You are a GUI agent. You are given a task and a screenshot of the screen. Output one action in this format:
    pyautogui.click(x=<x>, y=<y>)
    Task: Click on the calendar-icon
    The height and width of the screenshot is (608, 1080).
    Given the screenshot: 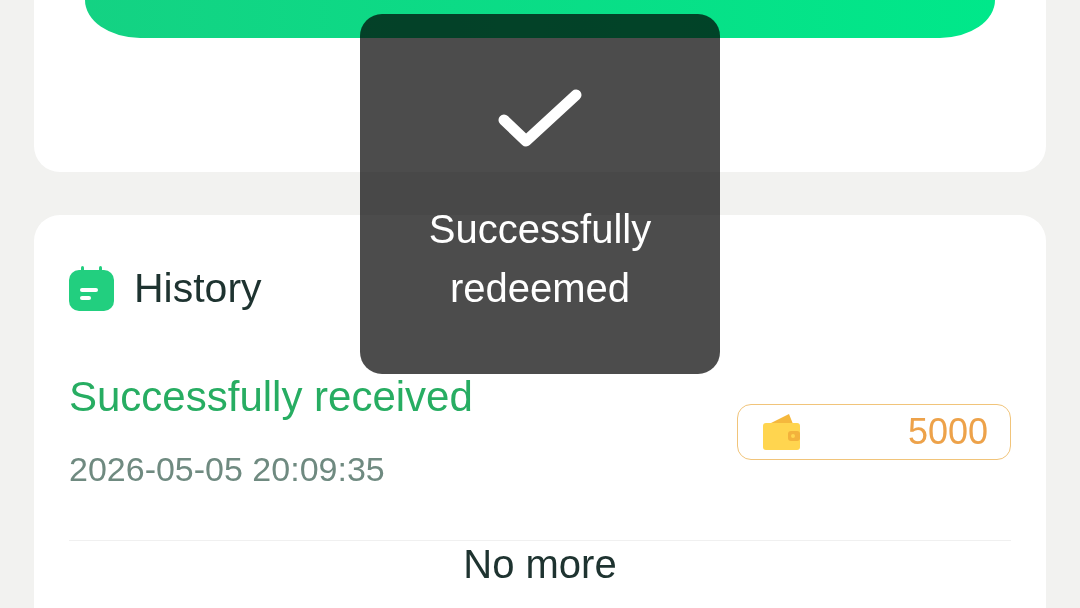 What is the action you would take?
    pyautogui.click(x=91, y=288)
    